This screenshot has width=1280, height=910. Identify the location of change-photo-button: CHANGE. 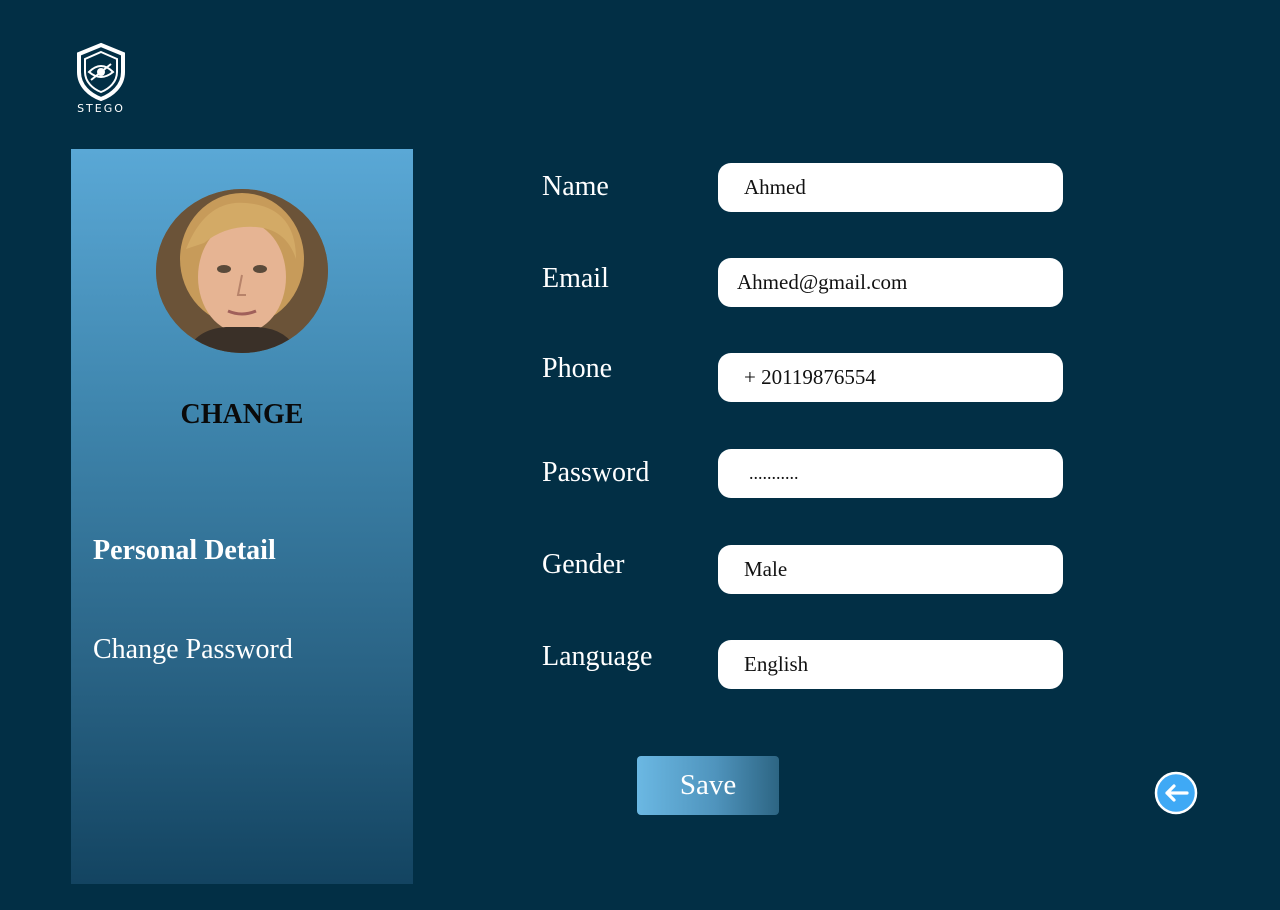
(242, 415).